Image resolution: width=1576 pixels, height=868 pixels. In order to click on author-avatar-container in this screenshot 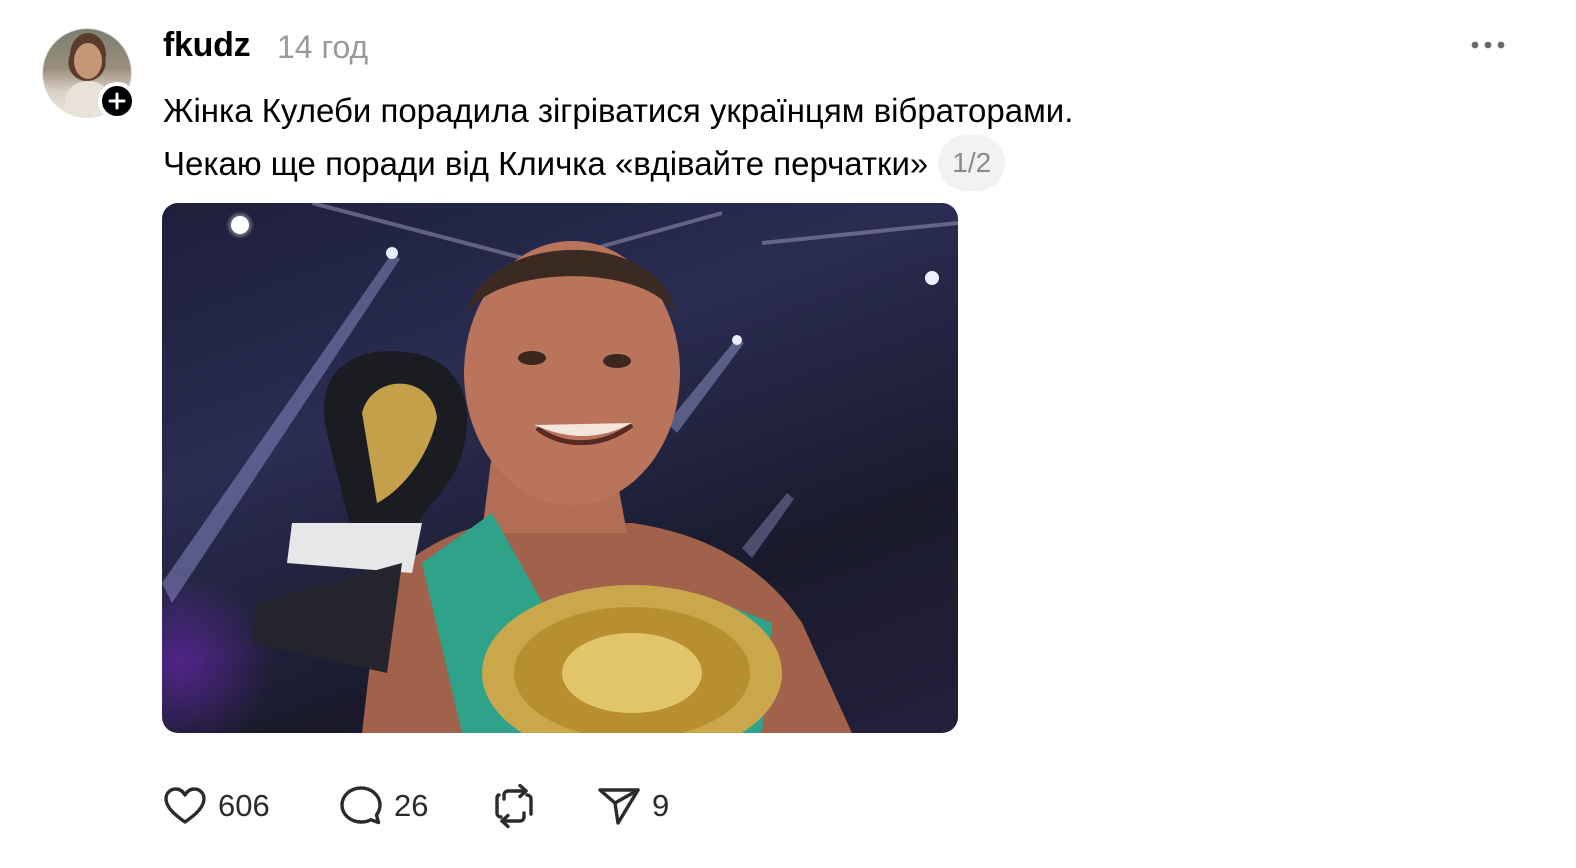, I will do `click(89, 74)`.